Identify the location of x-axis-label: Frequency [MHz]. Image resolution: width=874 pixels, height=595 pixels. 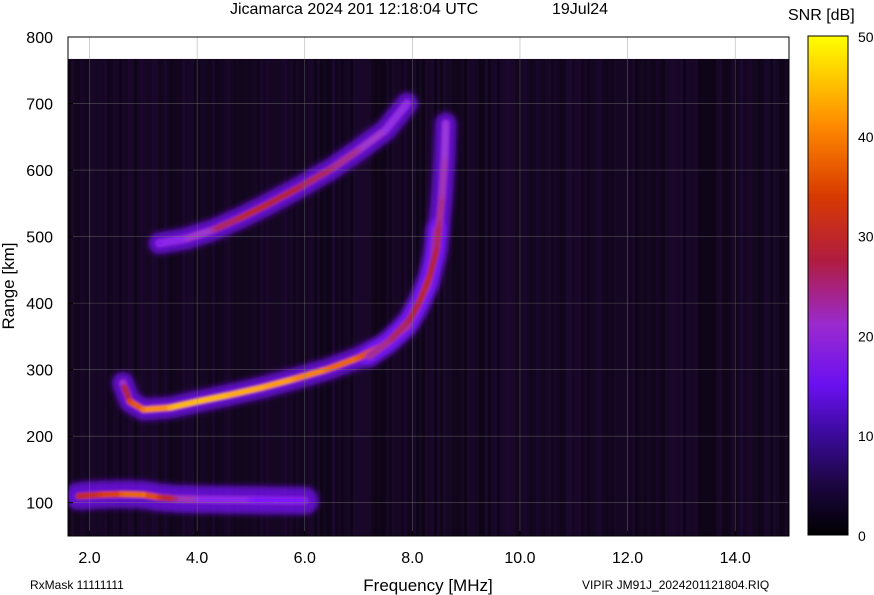
(427, 585).